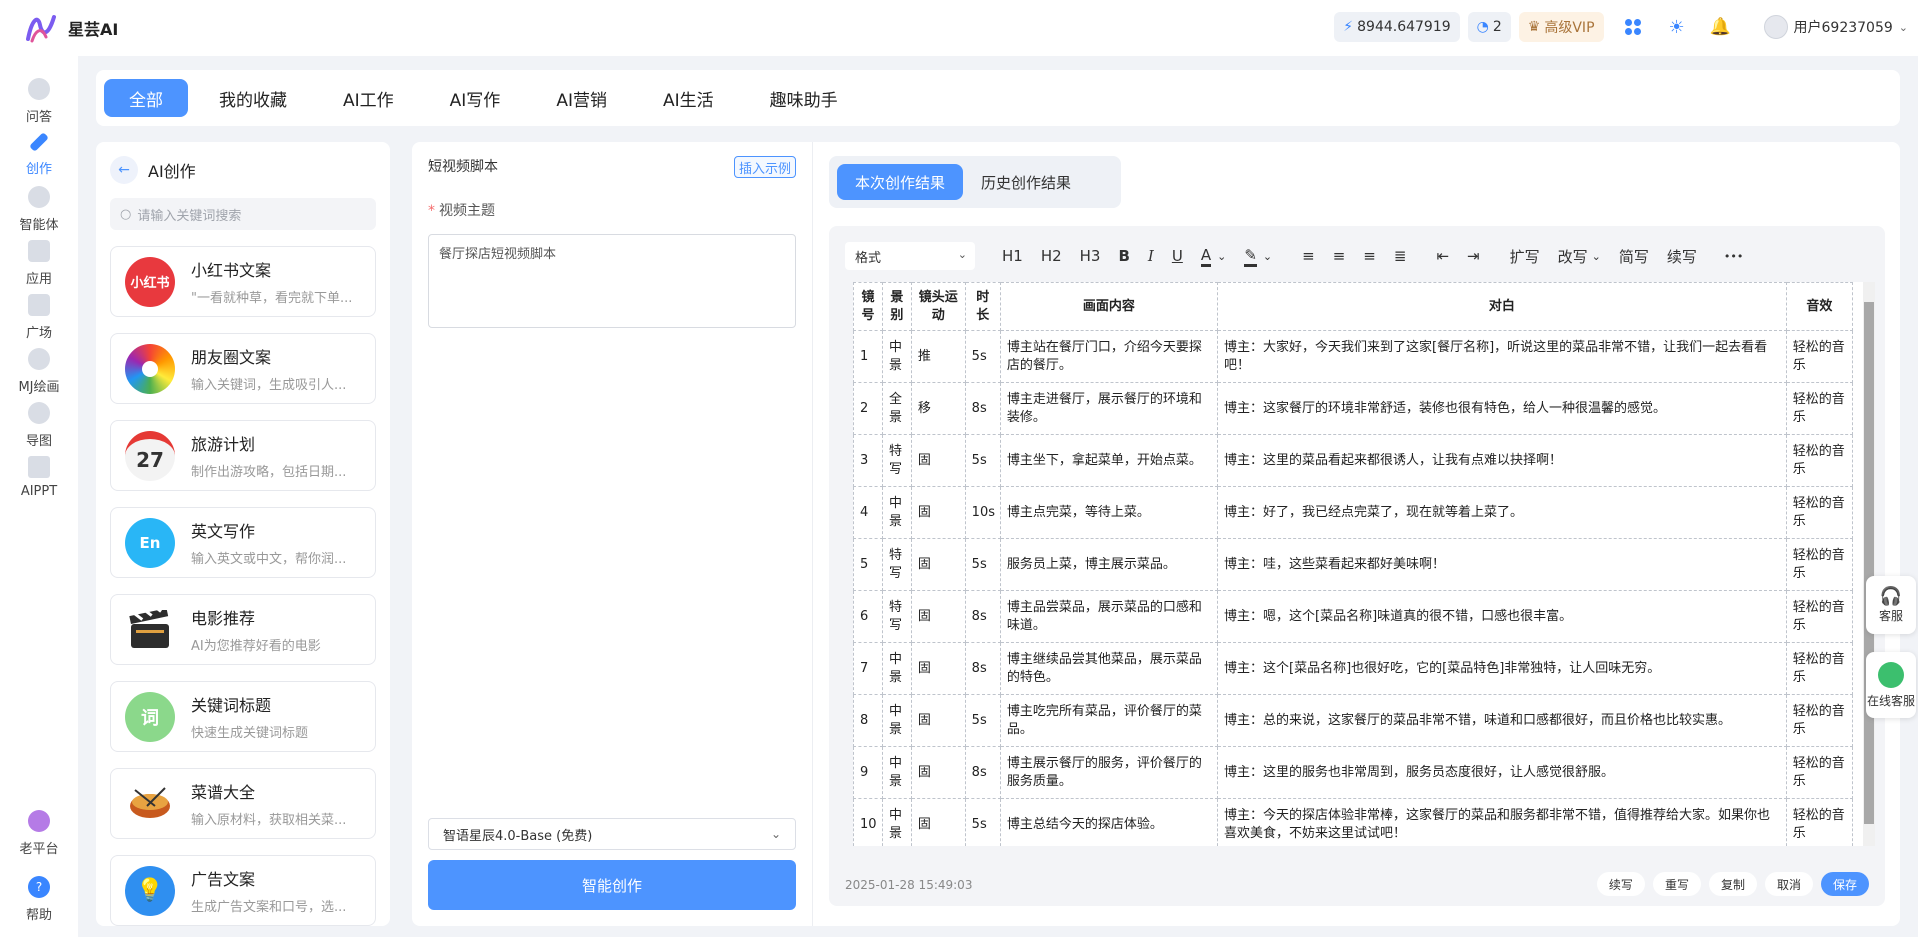 The width and height of the screenshot is (1918, 937). Describe the element at coordinates (368, 98) in the screenshot. I see `tab-ai-work: AI工作` at that location.